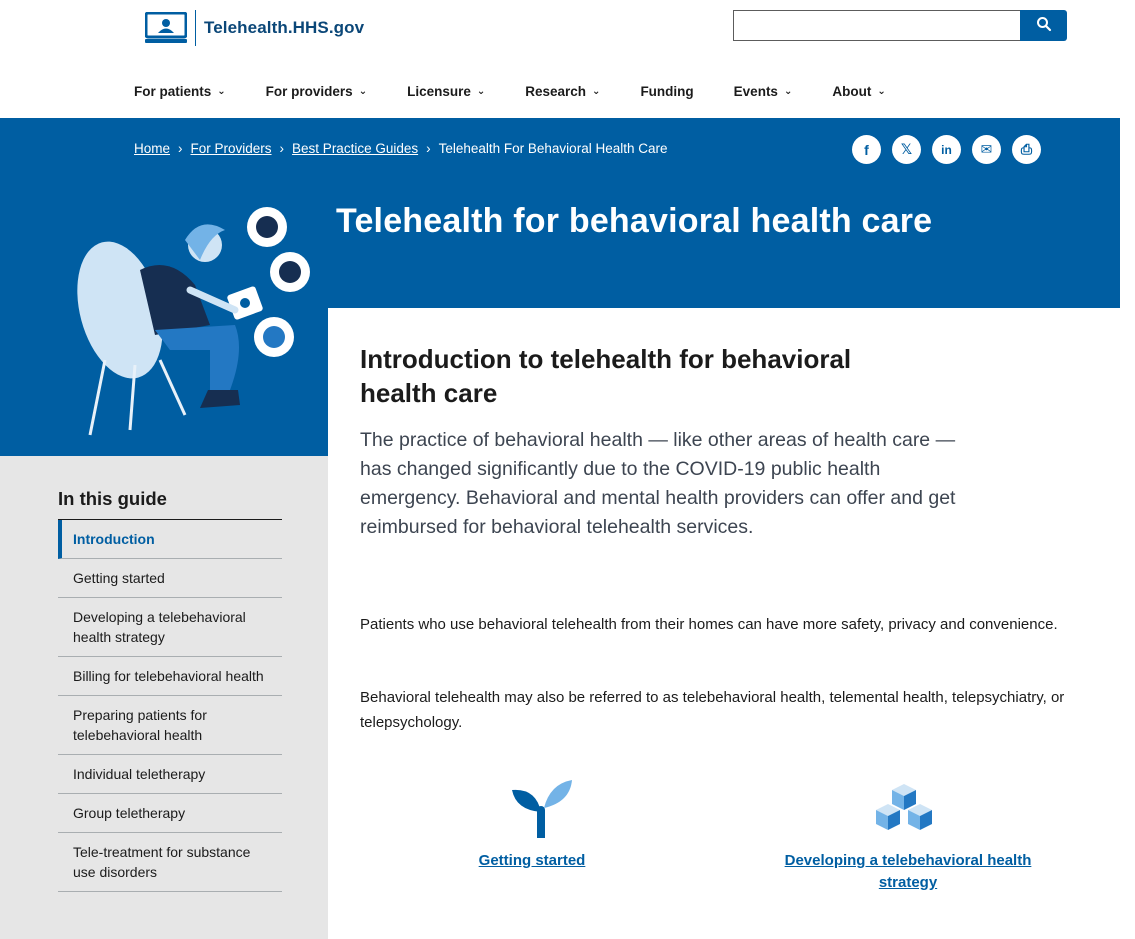  Describe the element at coordinates (876, 25) in the screenshot. I see `search-input` at that location.